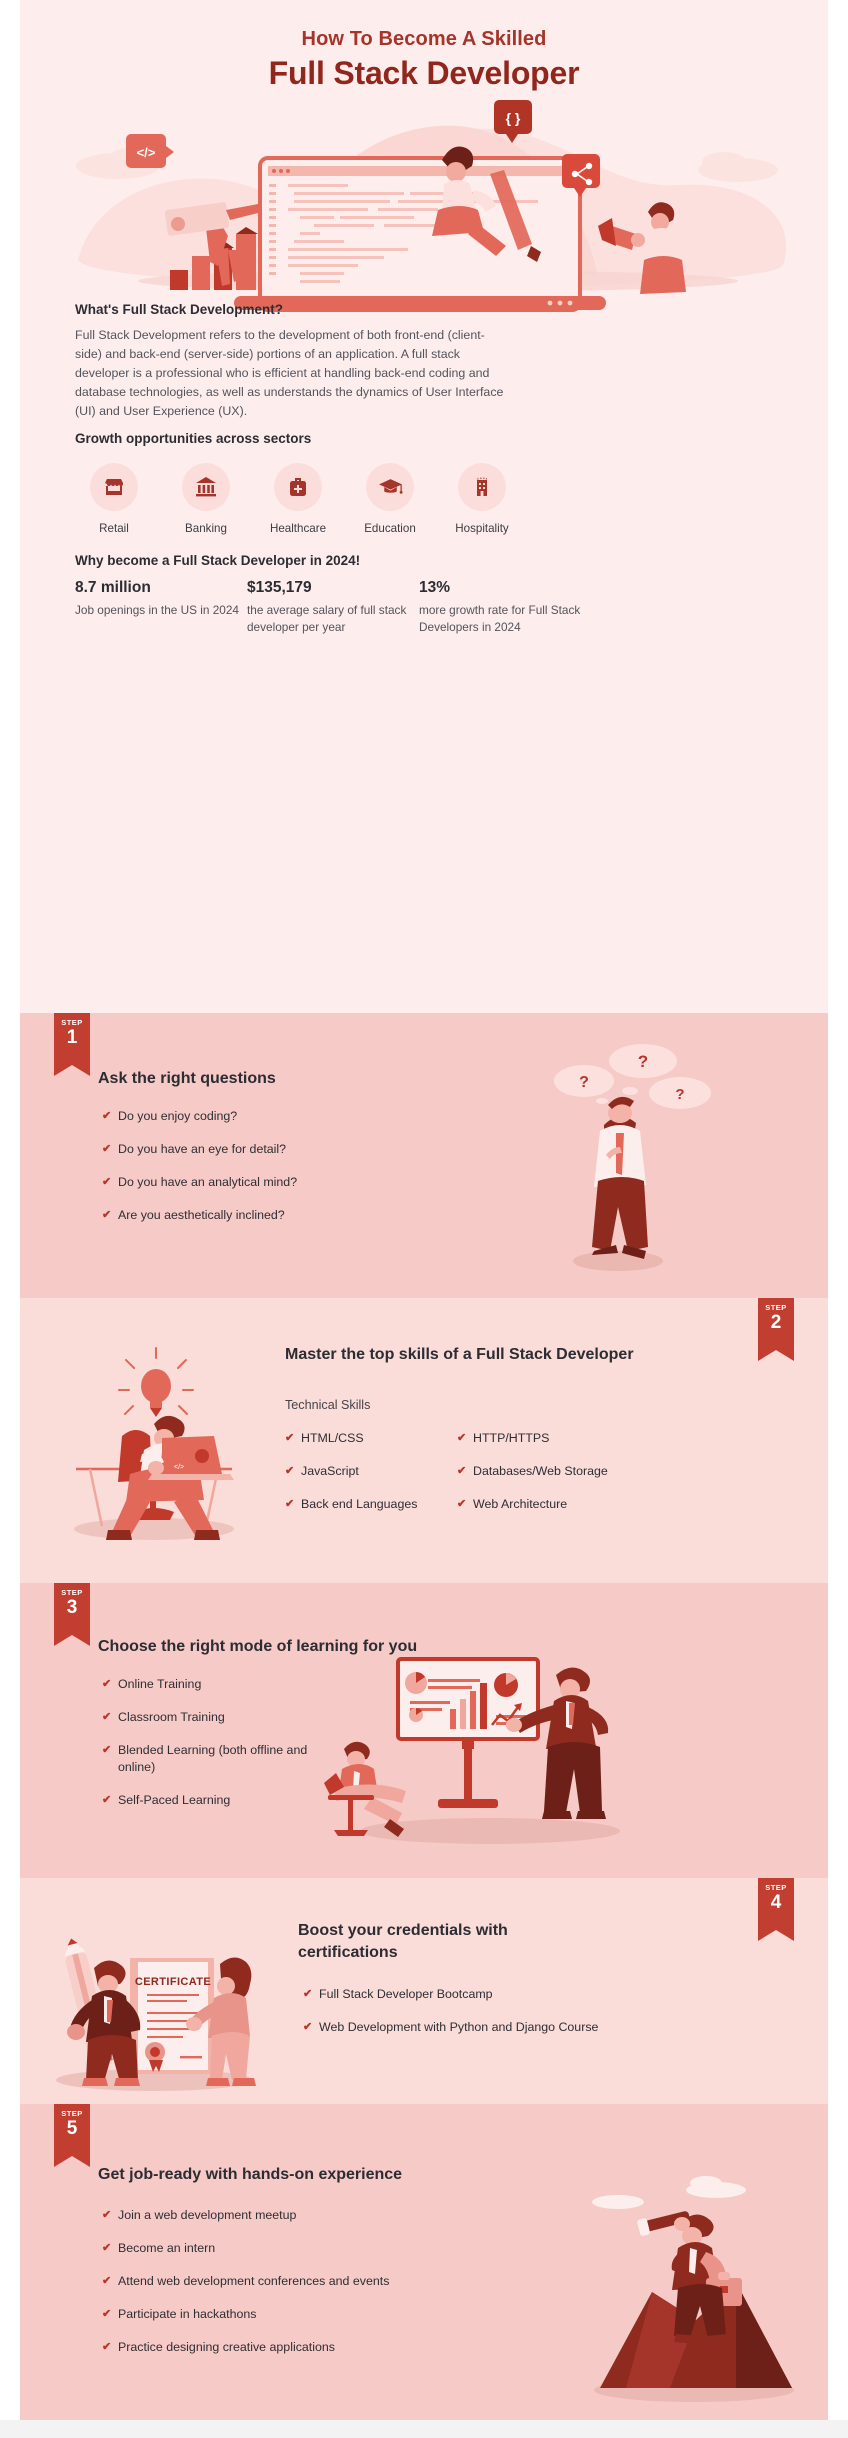 The image size is (848, 2438). Describe the element at coordinates (776, 1909) in the screenshot. I see `step-ribbon-4: STEP 4` at that location.